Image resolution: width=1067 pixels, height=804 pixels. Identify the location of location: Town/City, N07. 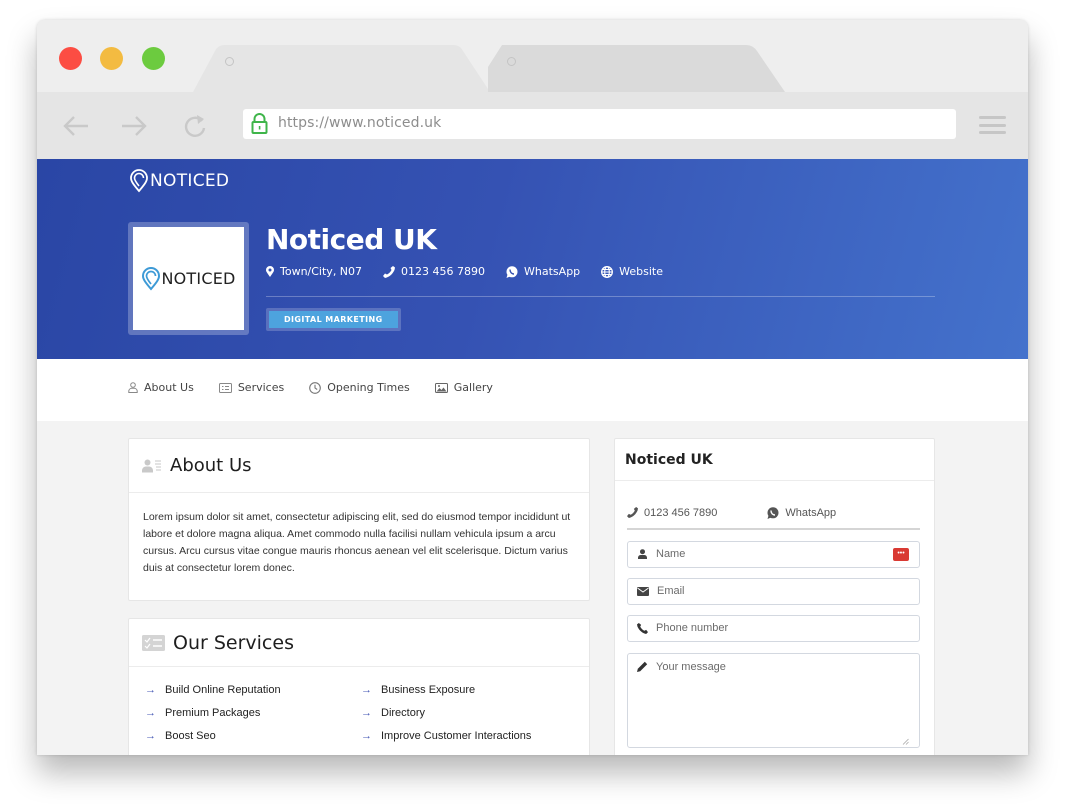
(314, 271).